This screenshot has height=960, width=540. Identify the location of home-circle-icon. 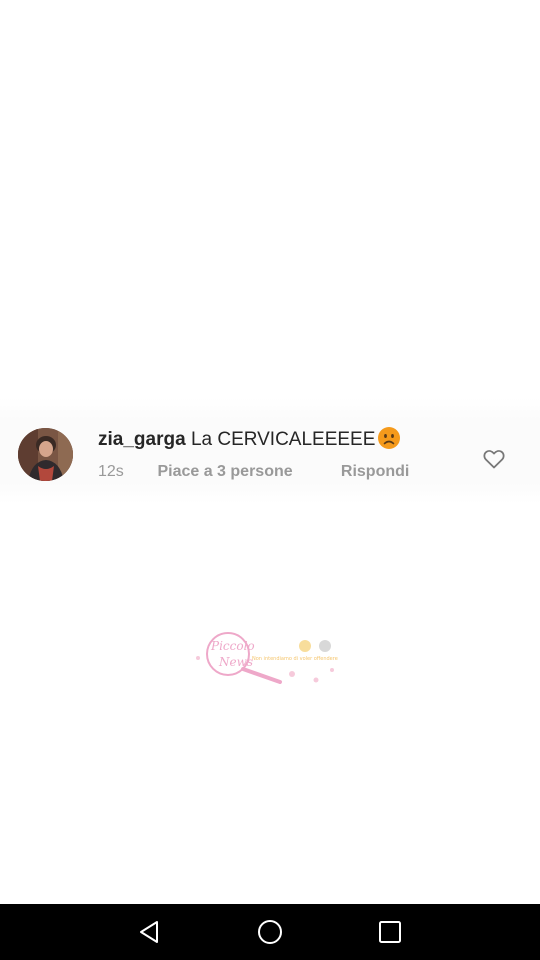
(270, 932).